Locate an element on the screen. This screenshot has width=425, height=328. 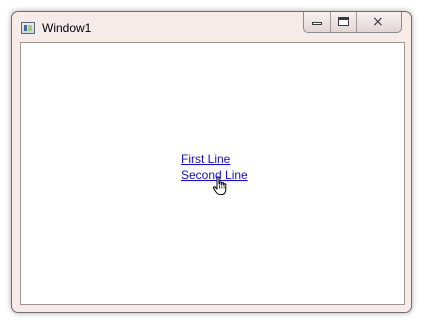
close-icon: × is located at coordinates (378, 22).